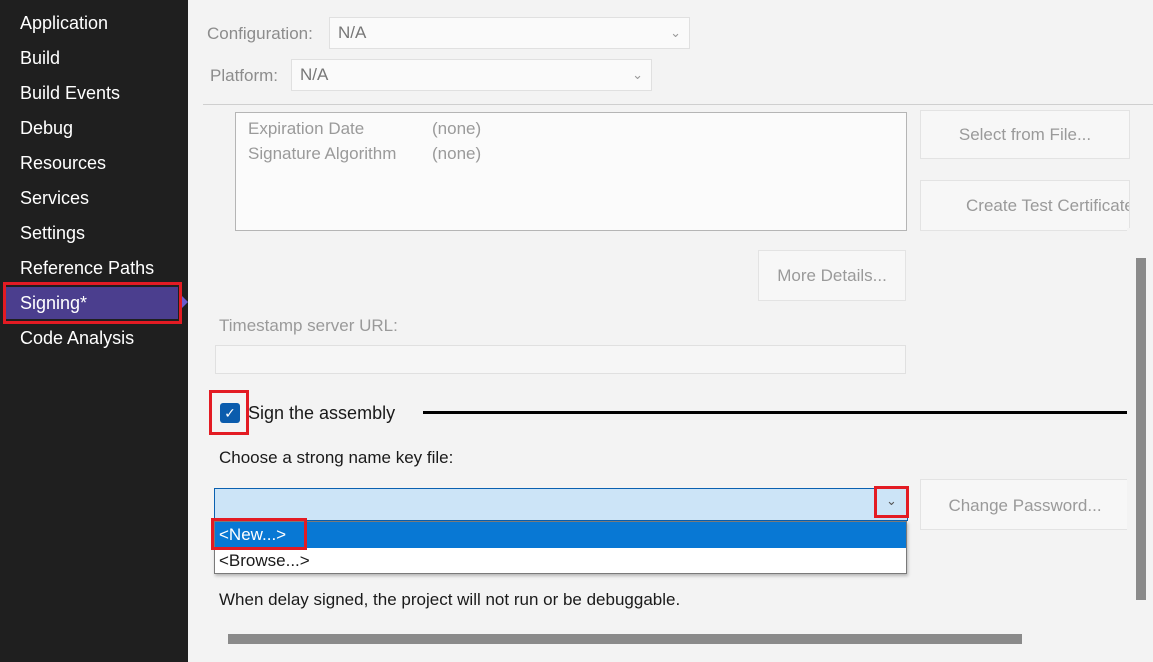 Image resolution: width=1153 pixels, height=662 pixels. I want to click on sidebar-item-reference-paths: Reference Paths, so click(92, 268).